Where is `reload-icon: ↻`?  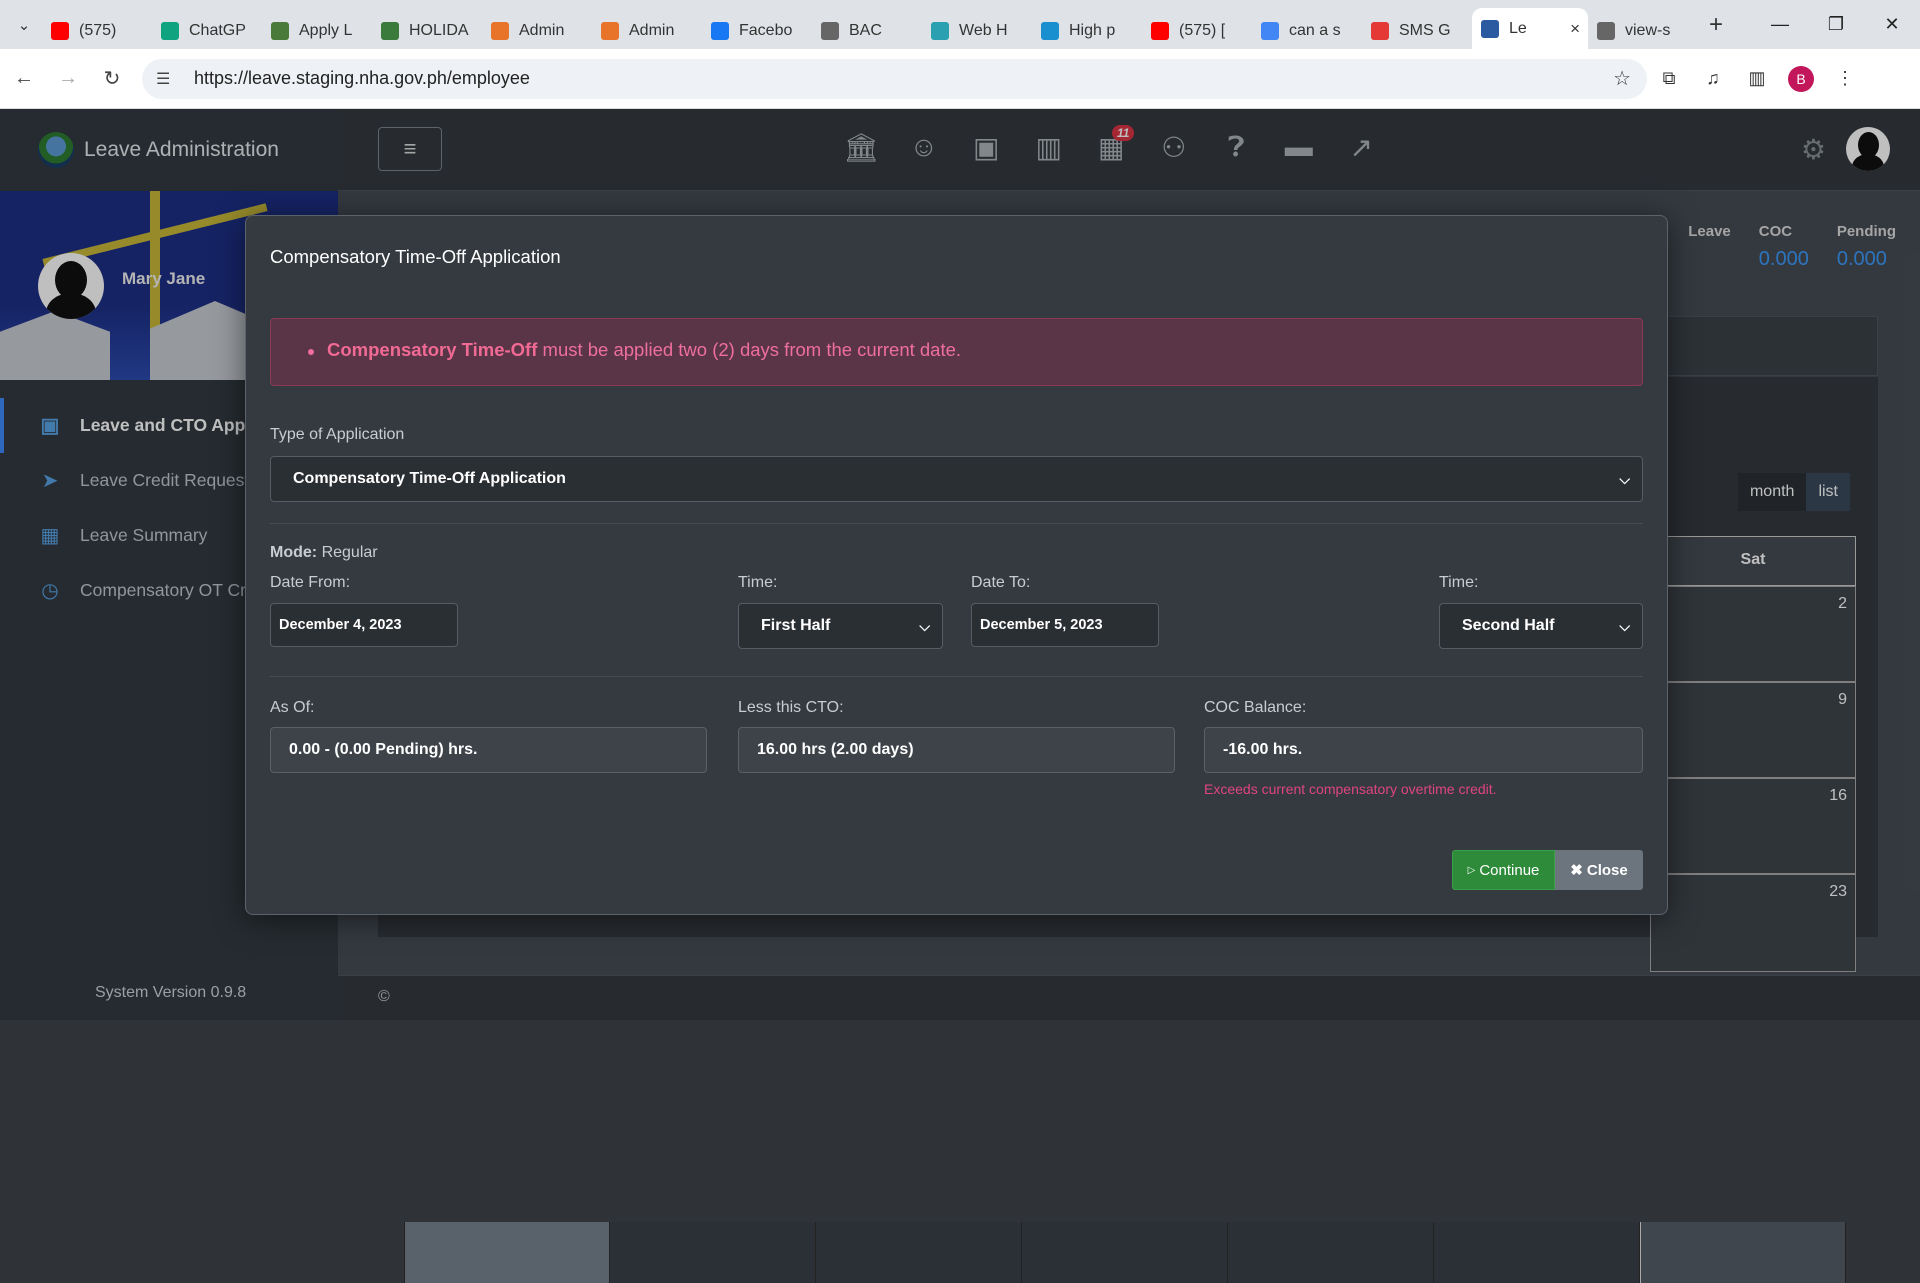 reload-icon: ↻ is located at coordinates (112, 79).